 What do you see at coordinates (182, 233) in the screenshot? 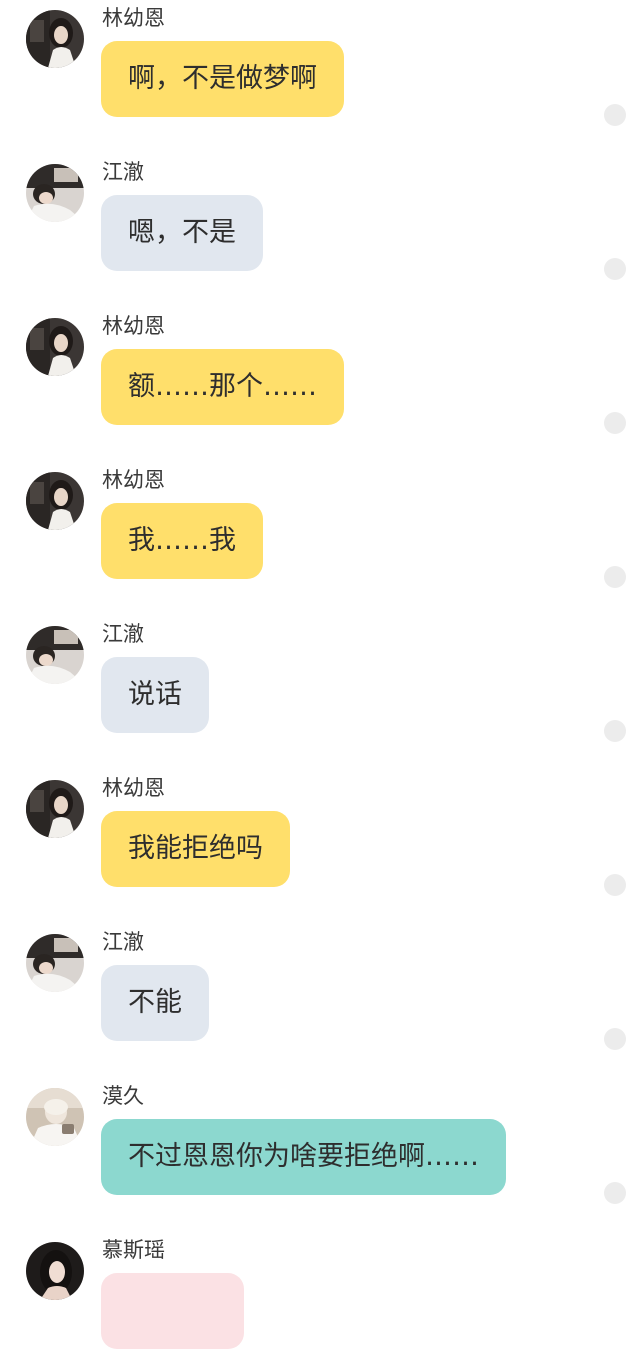
I see `message-bubble: 嗯，不是` at bounding box center [182, 233].